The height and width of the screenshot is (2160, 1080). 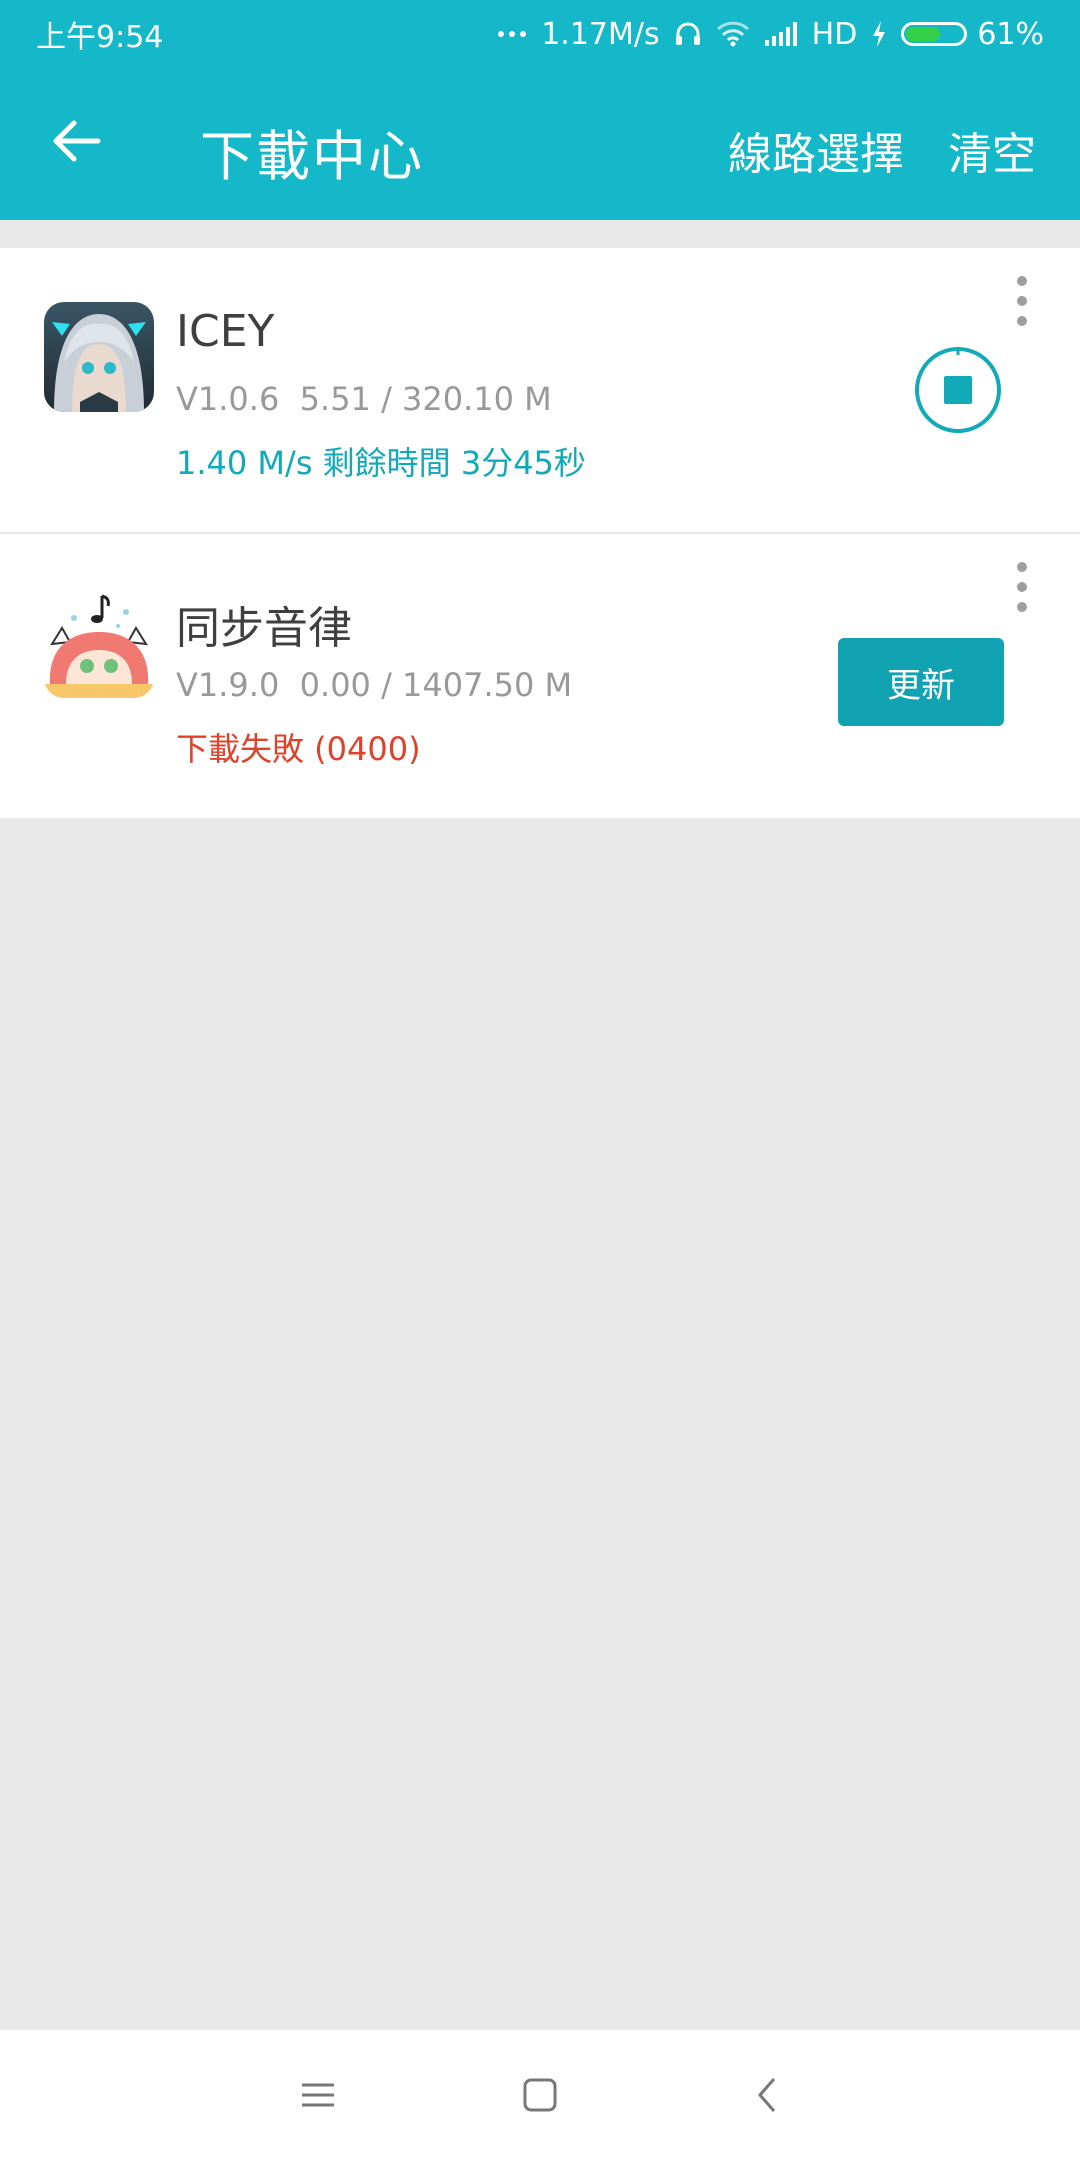 I want to click on app-name: ICEY, so click(x=225, y=331).